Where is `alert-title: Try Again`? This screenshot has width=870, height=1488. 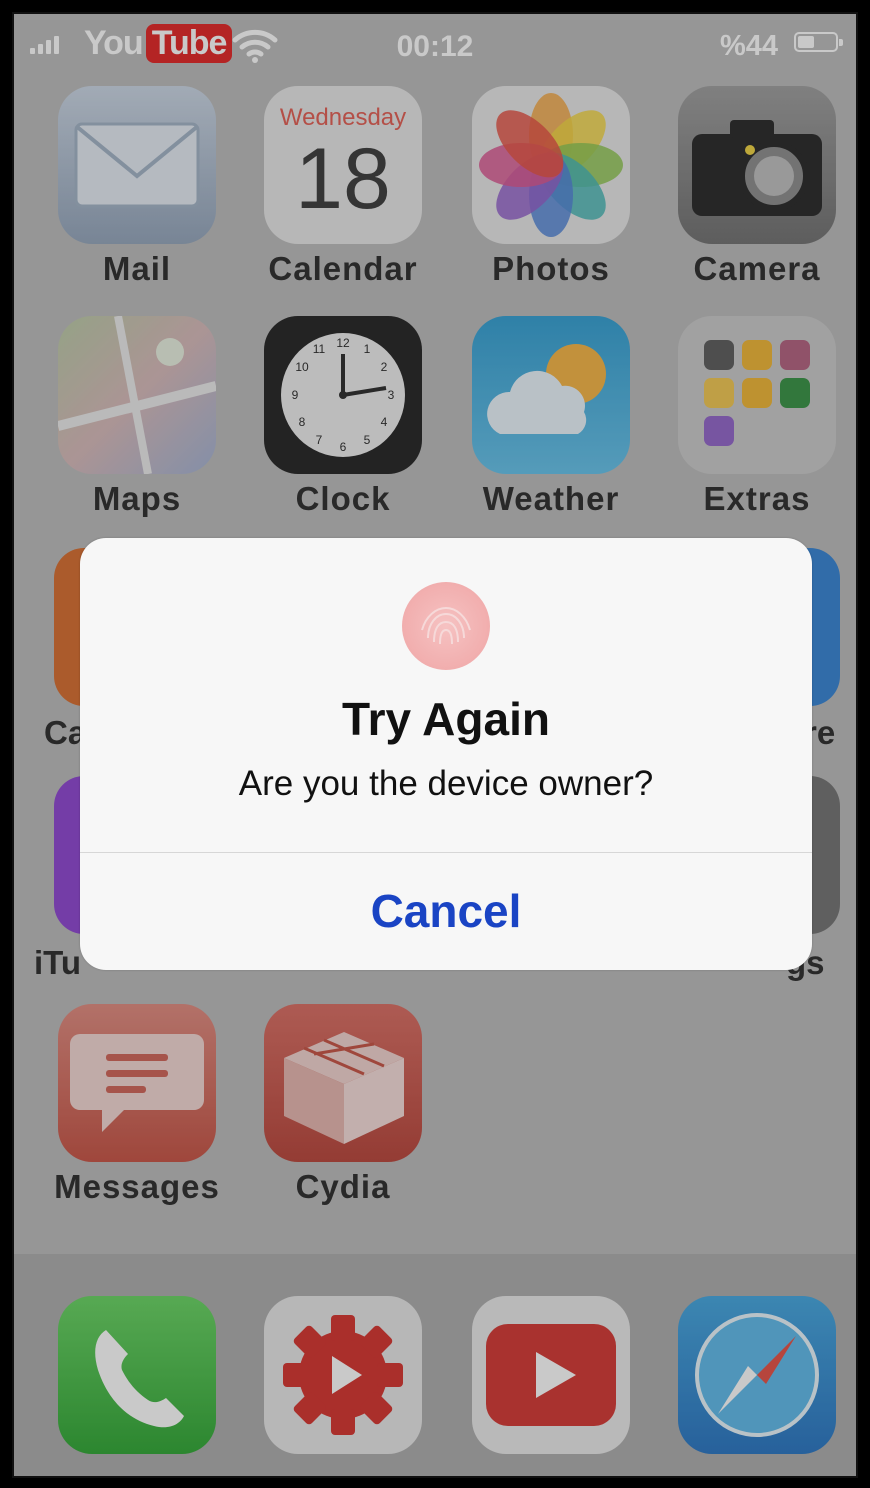 alert-title: Try Again is located at coordinates (446, 719).